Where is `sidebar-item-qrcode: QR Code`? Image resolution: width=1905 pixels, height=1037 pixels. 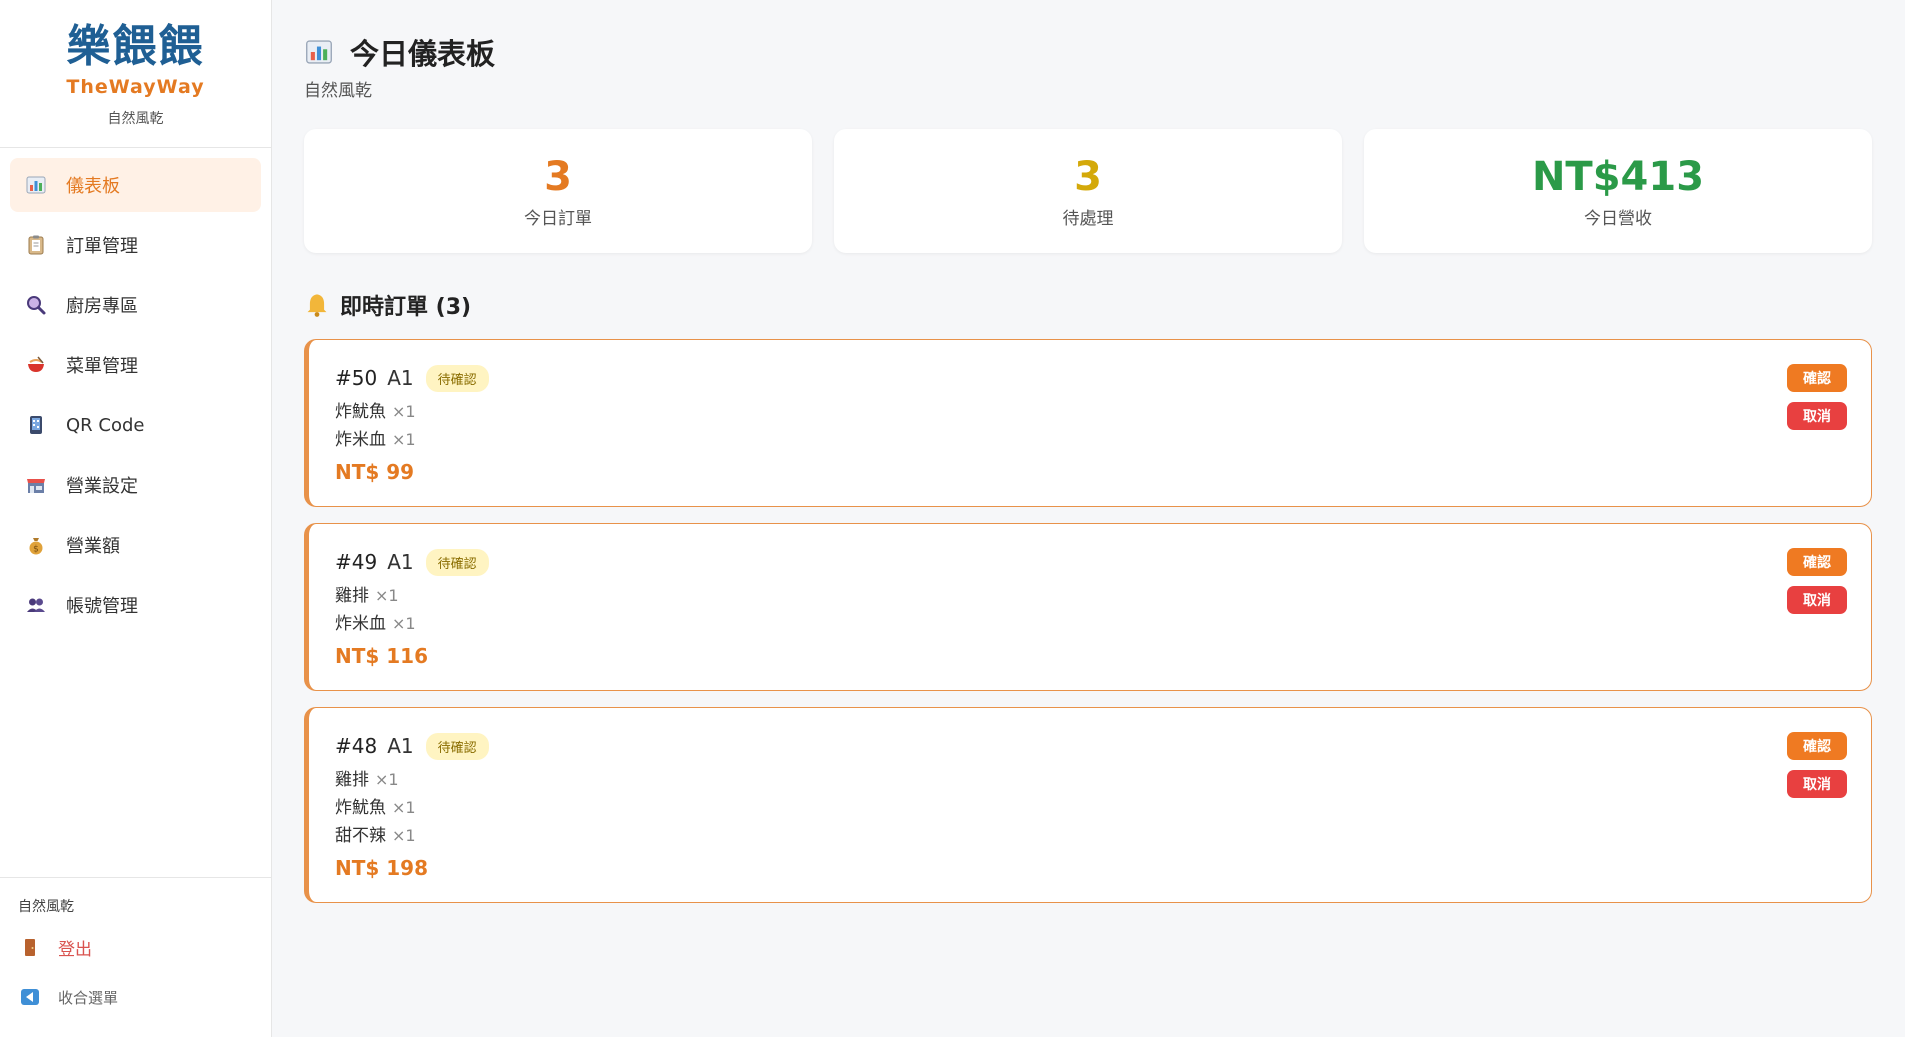 sidebar-item-qrcode: QR Code is located at coordinates (135, 425).